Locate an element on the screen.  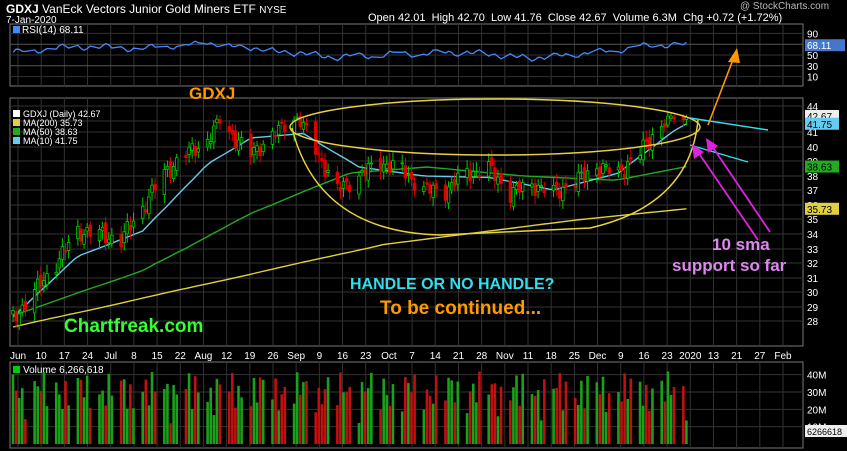
high-value: 42.70 is located at coordinates (471, 18).